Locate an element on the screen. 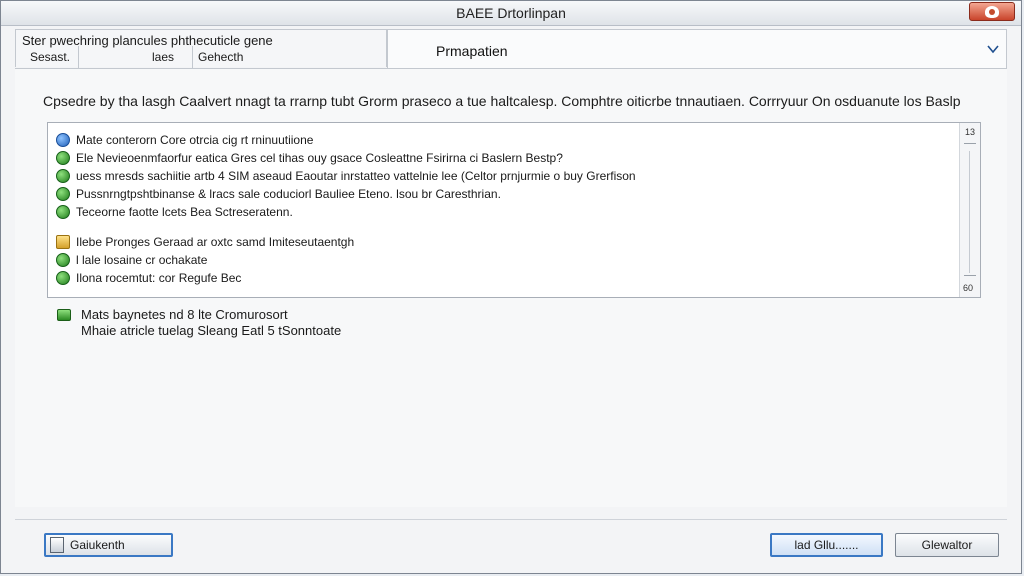  green-folder-icon is located at coordinates (64, 315).